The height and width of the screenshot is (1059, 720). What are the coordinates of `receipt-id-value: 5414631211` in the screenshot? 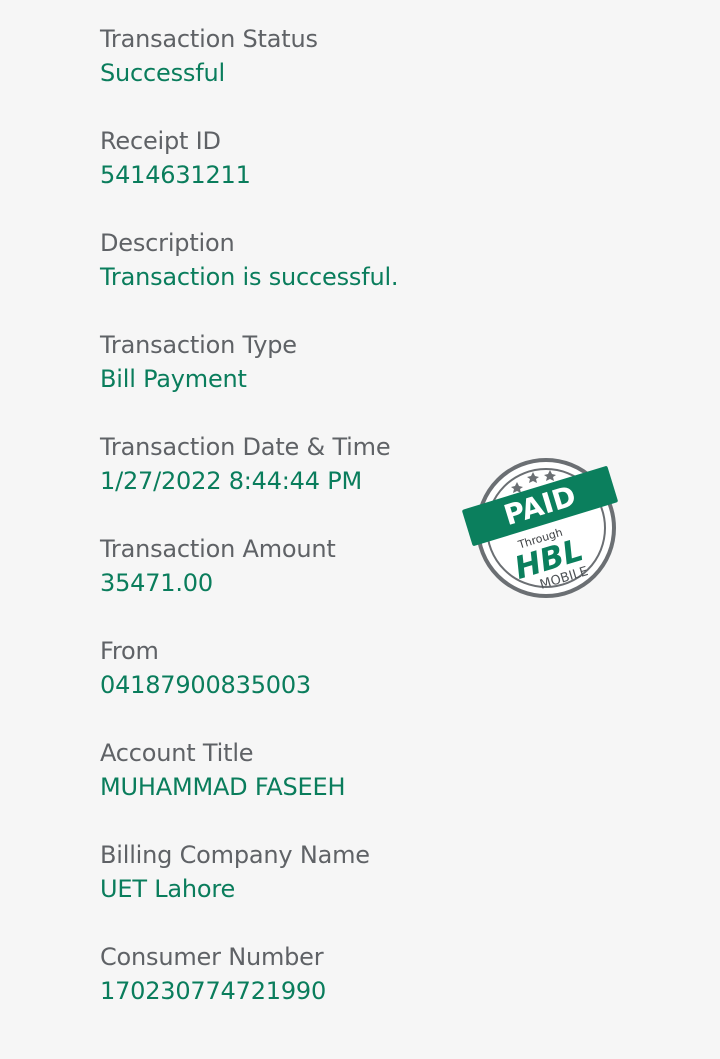 It's located at (175, 175).